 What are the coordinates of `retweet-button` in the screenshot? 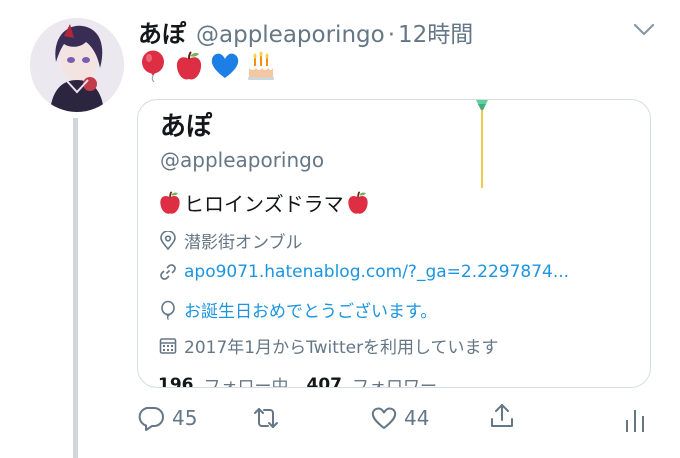 It's located at (266, 418).